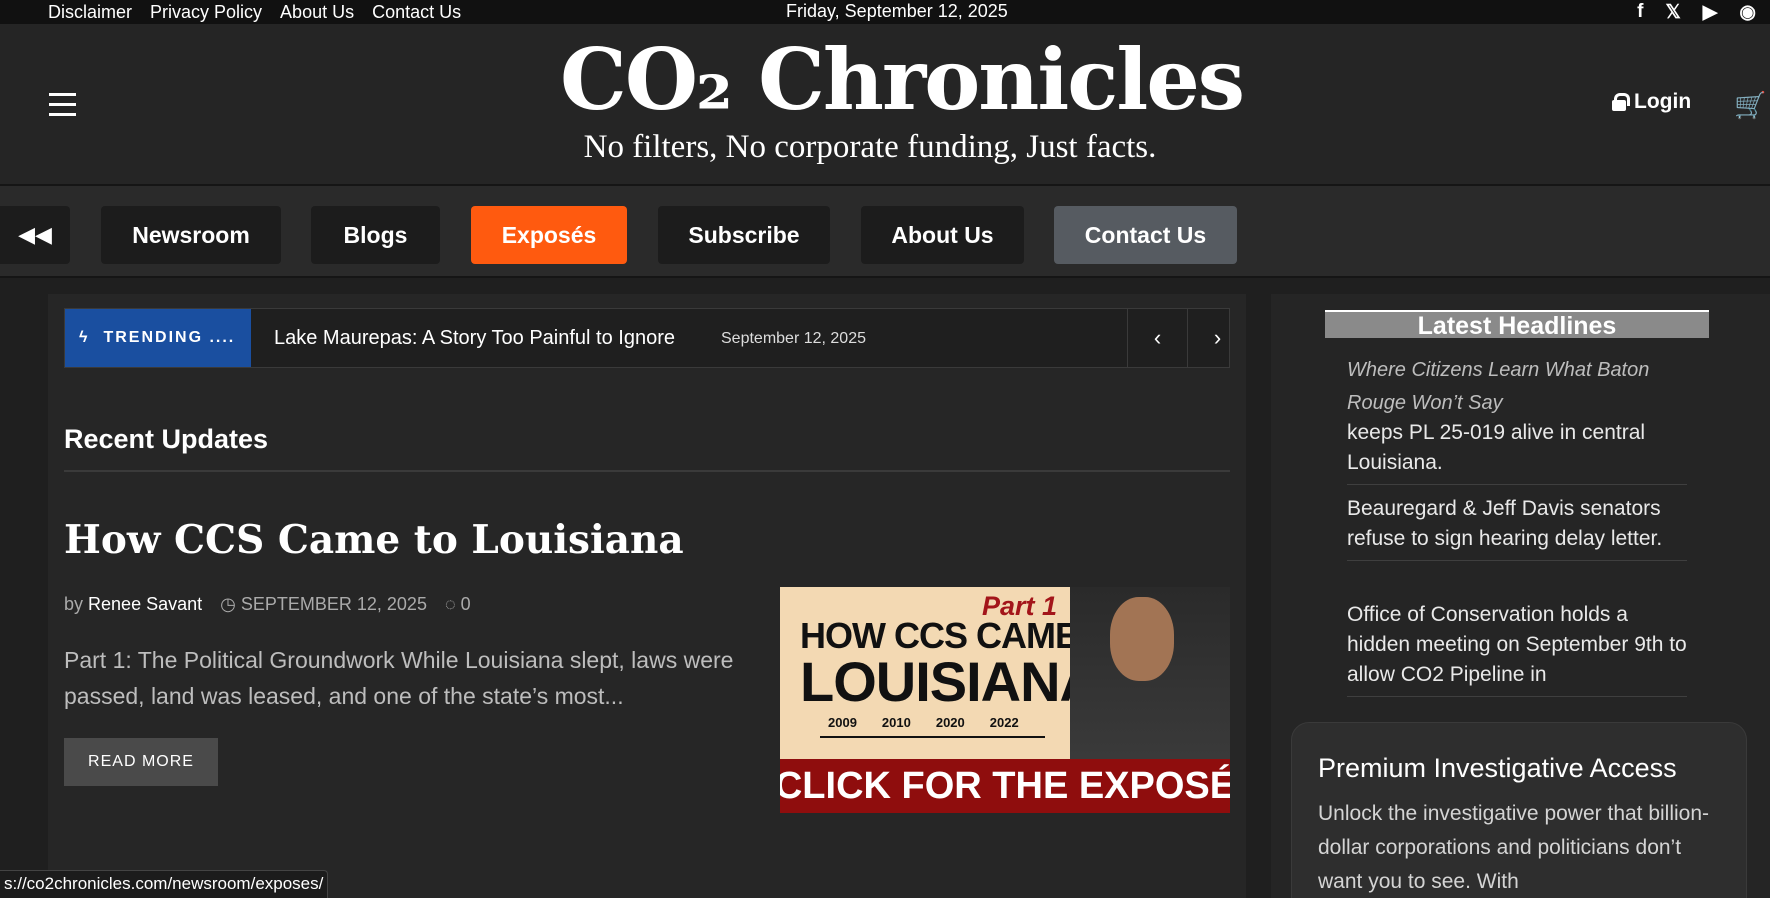 Image resolution: width=1770 pixels, height=898 pixels. Describe the element at coordinates (1710, 12) in the screenshot. I see `youtube-icon: ▶` at that location.